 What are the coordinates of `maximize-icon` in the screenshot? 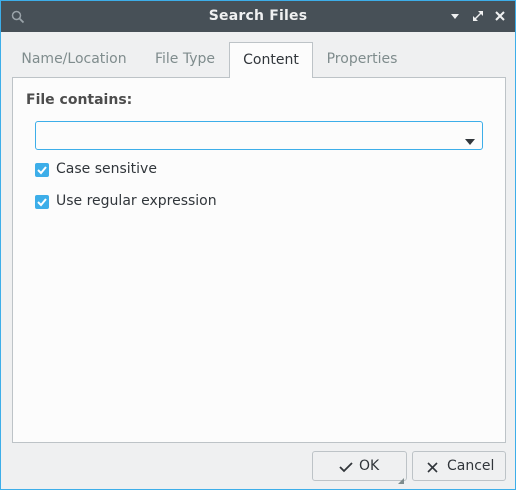 It's located at (478, 16).